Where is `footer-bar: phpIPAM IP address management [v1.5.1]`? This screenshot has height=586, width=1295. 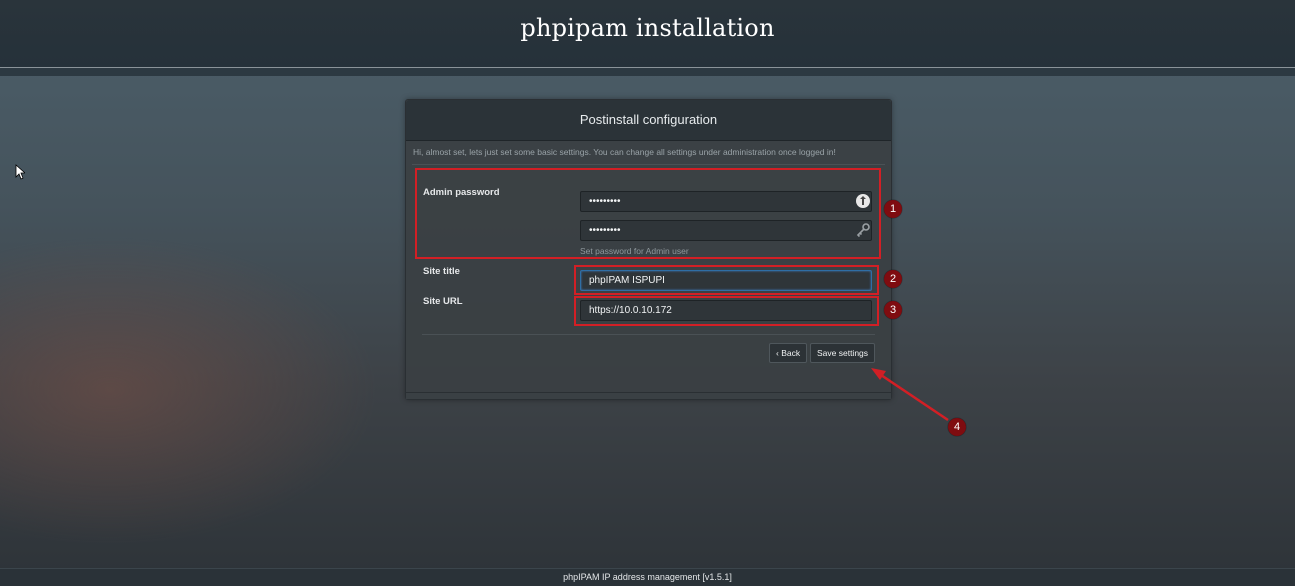 footer-bar: phpIPAM IP address management [v1.5.1] is located at coordinates (647, 577).